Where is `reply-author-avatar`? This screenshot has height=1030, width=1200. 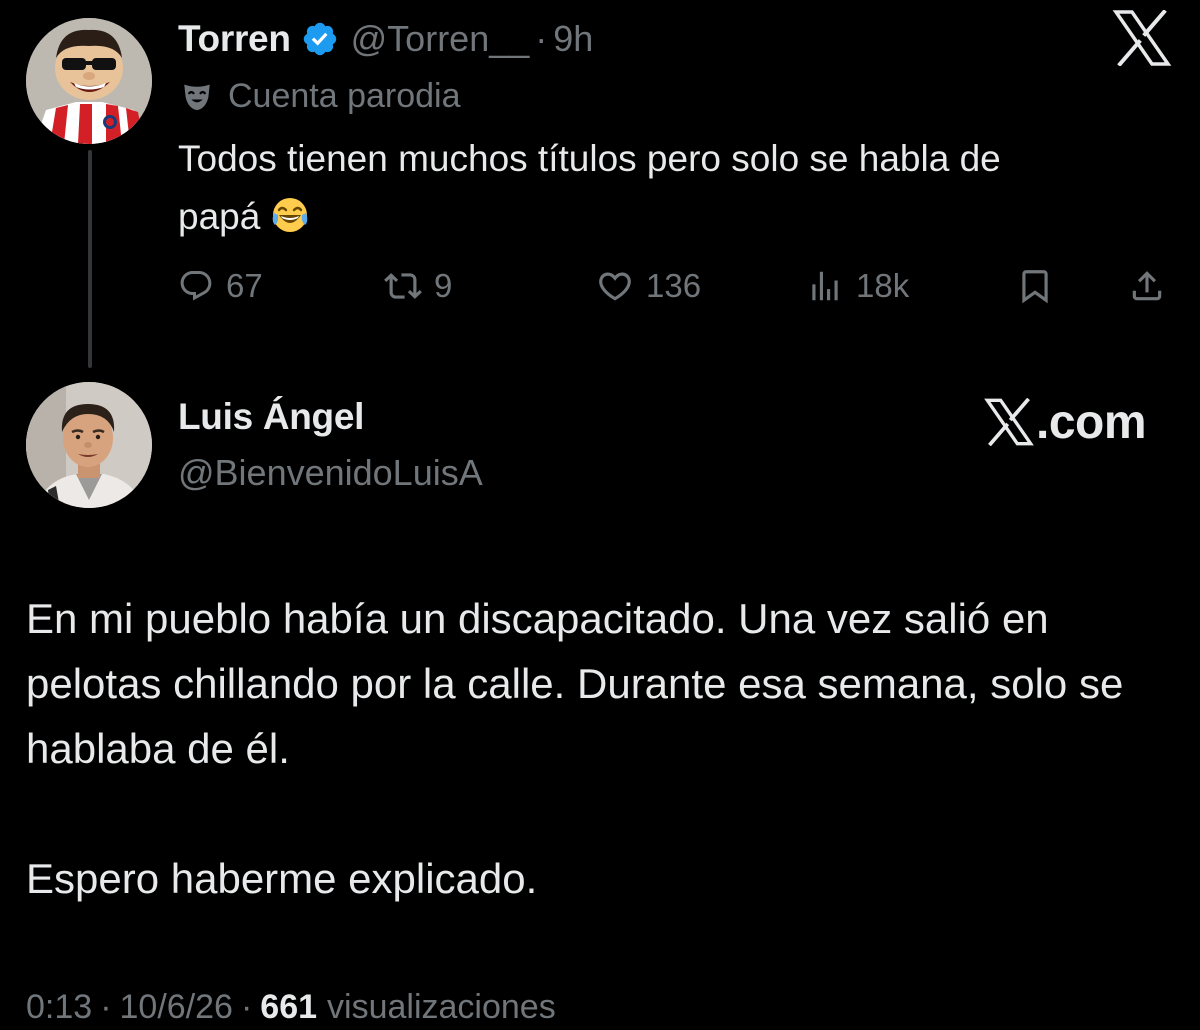
reply-author-avatar is located at coordinates (89, 445).